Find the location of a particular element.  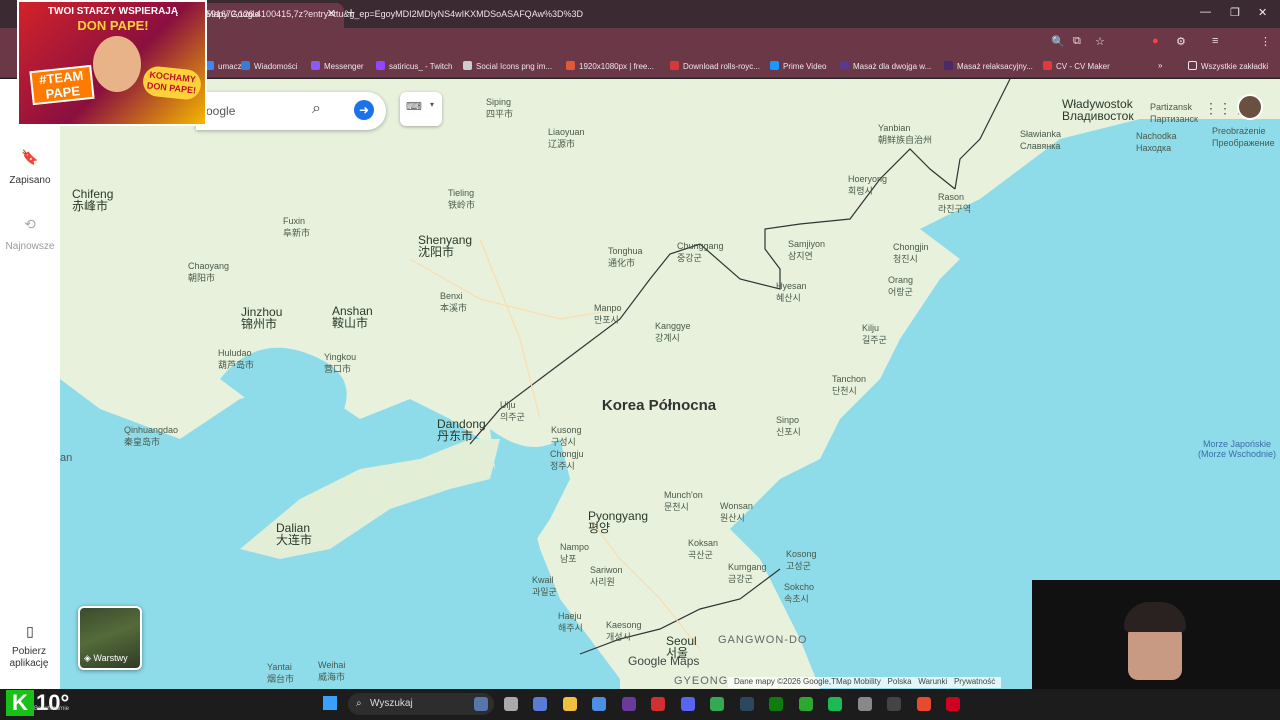

menu-icon: ⋮ is located at coordinates (1265, 41).